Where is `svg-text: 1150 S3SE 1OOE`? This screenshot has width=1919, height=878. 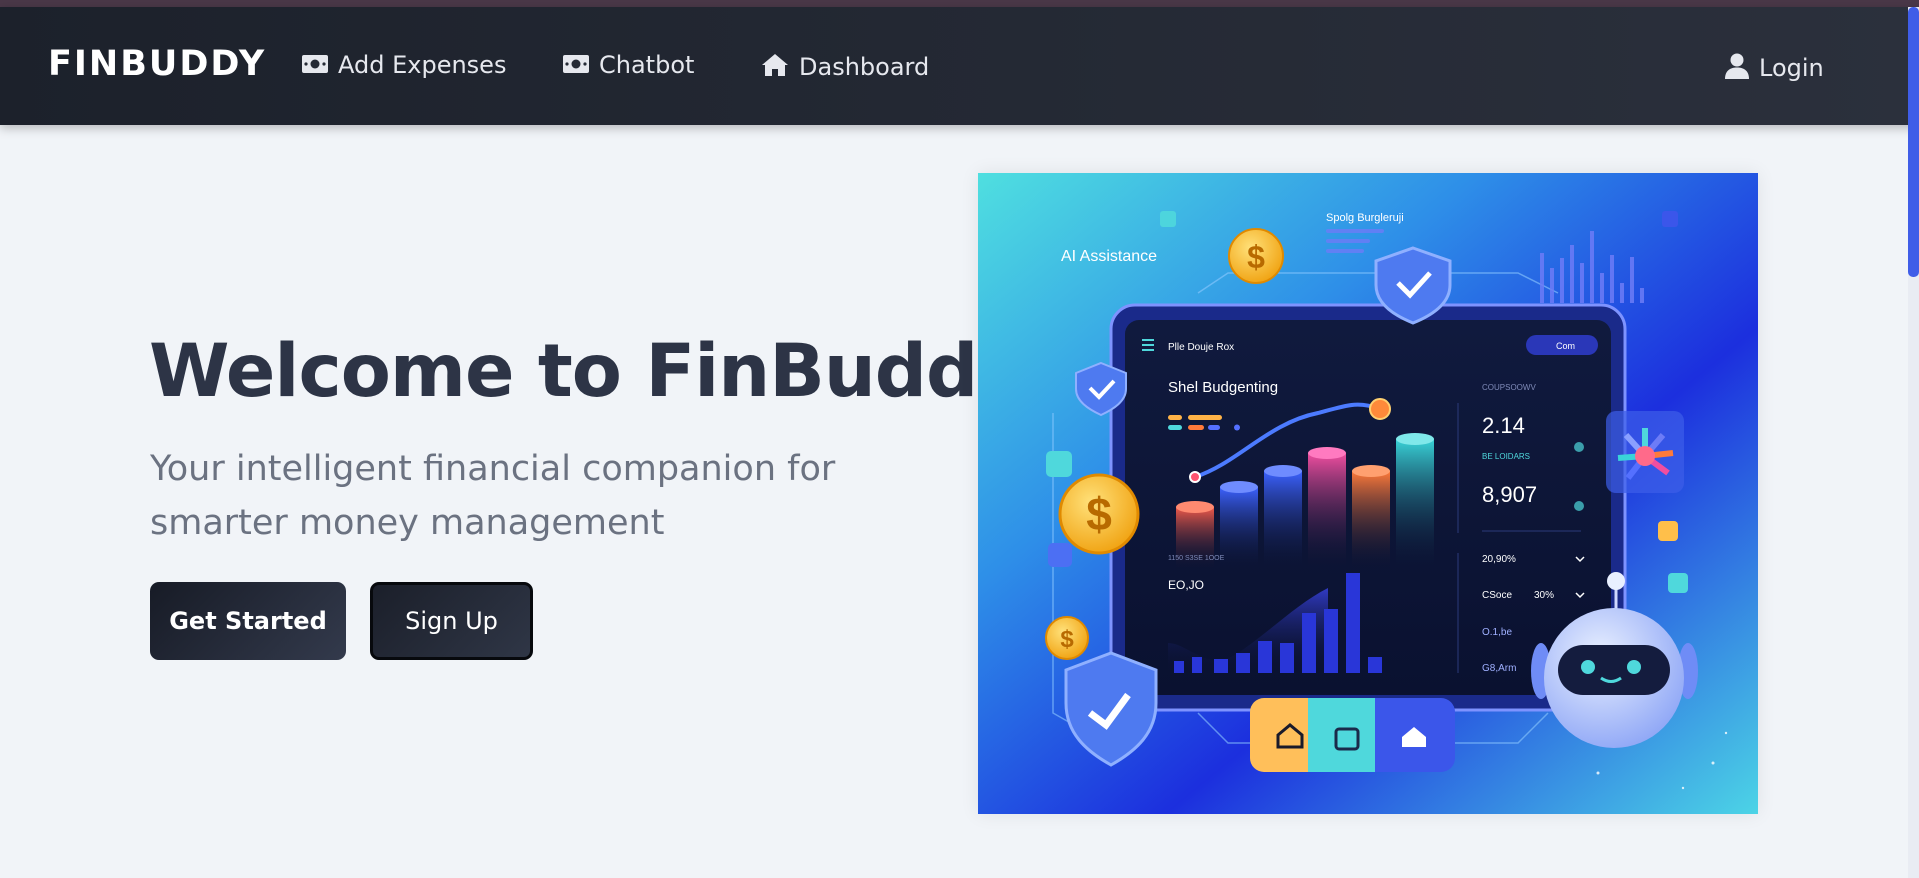 svg-text: 1150 S3SE 1OOE is located at coordinates (1196, 558).